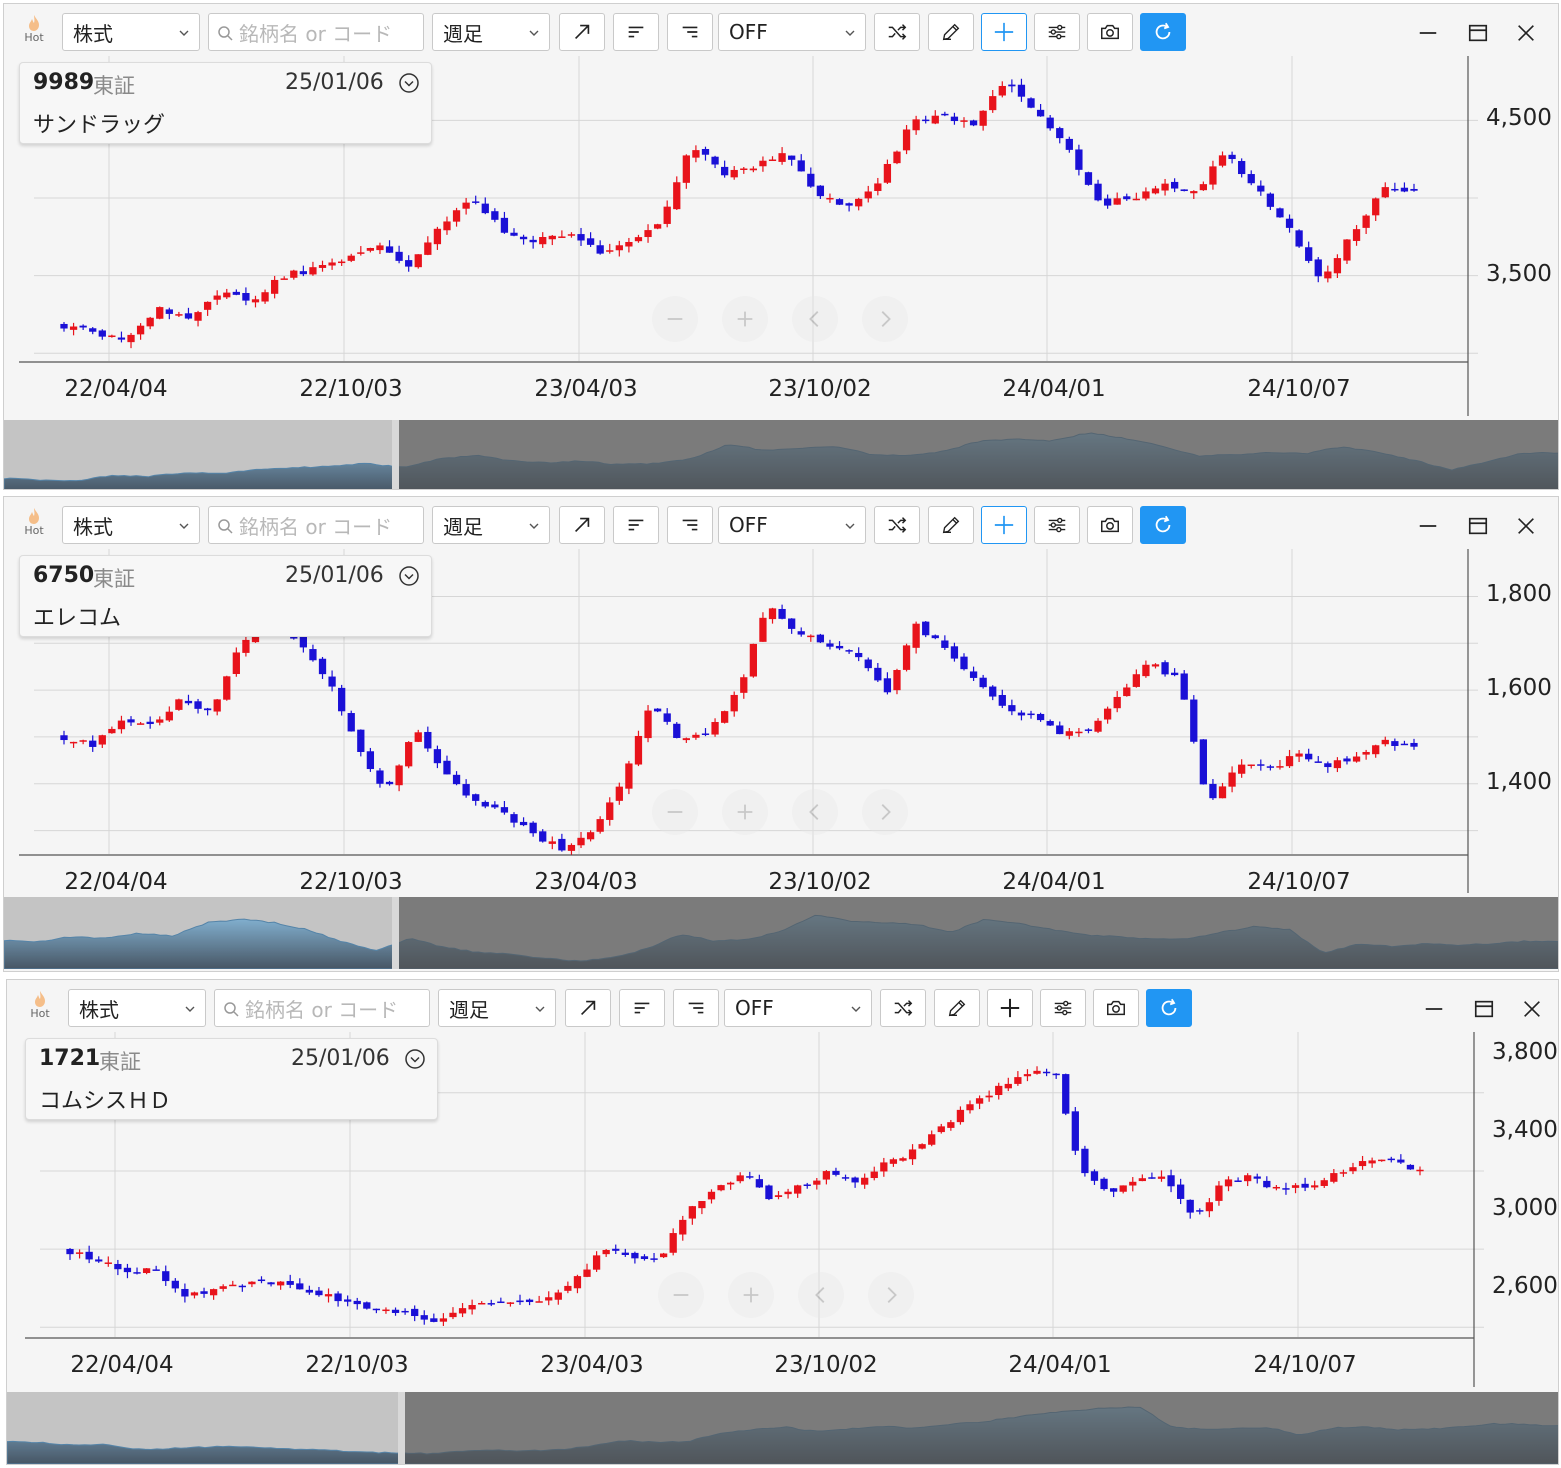  I want to click on minimize-icon, so click(1428, 526).